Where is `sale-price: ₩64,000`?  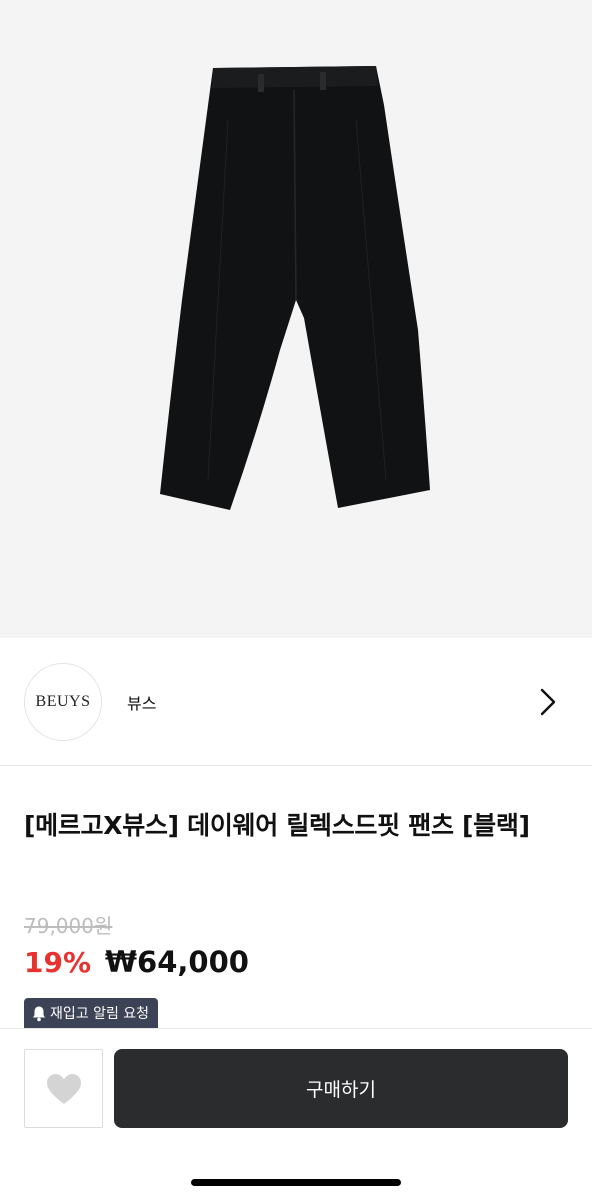
sale-price: ₩64,000 is located at coordinates (177, 962).